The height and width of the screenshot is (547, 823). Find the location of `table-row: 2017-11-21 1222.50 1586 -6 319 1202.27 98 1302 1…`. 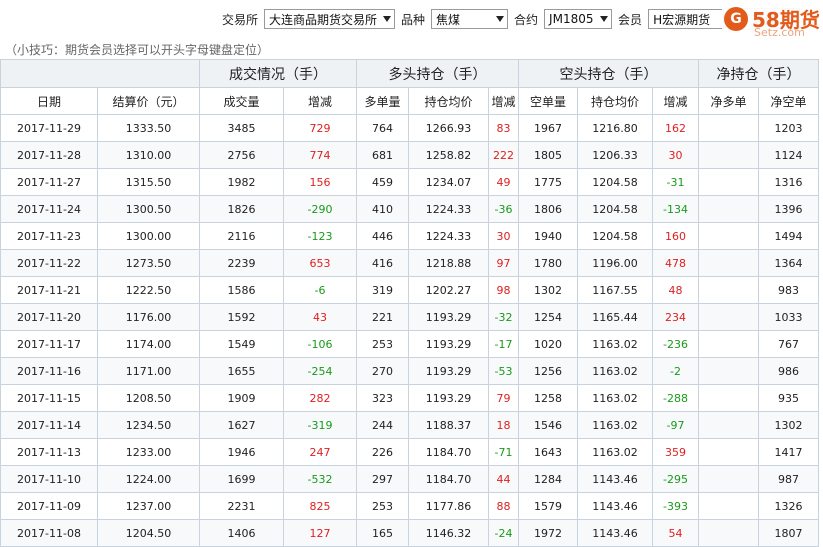

table-row: 2017-11-21 1222.50 1586 -6 319 1202.27 98 1302 1… is located at coordinates (409, 290).